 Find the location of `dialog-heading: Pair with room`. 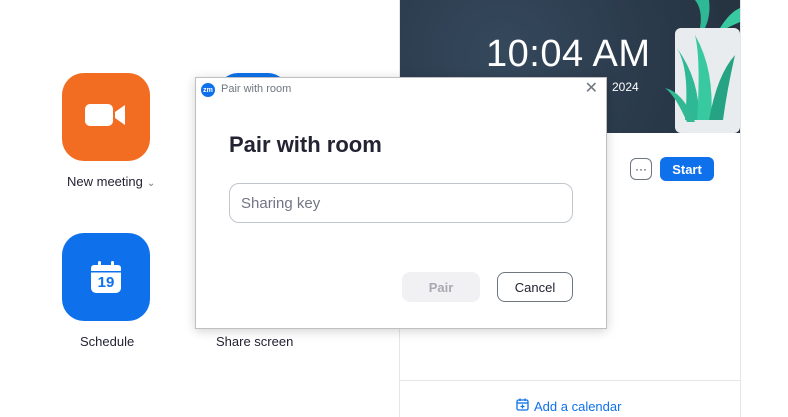

dialog-heading: Pair with room is located at coordinates (305, 144).